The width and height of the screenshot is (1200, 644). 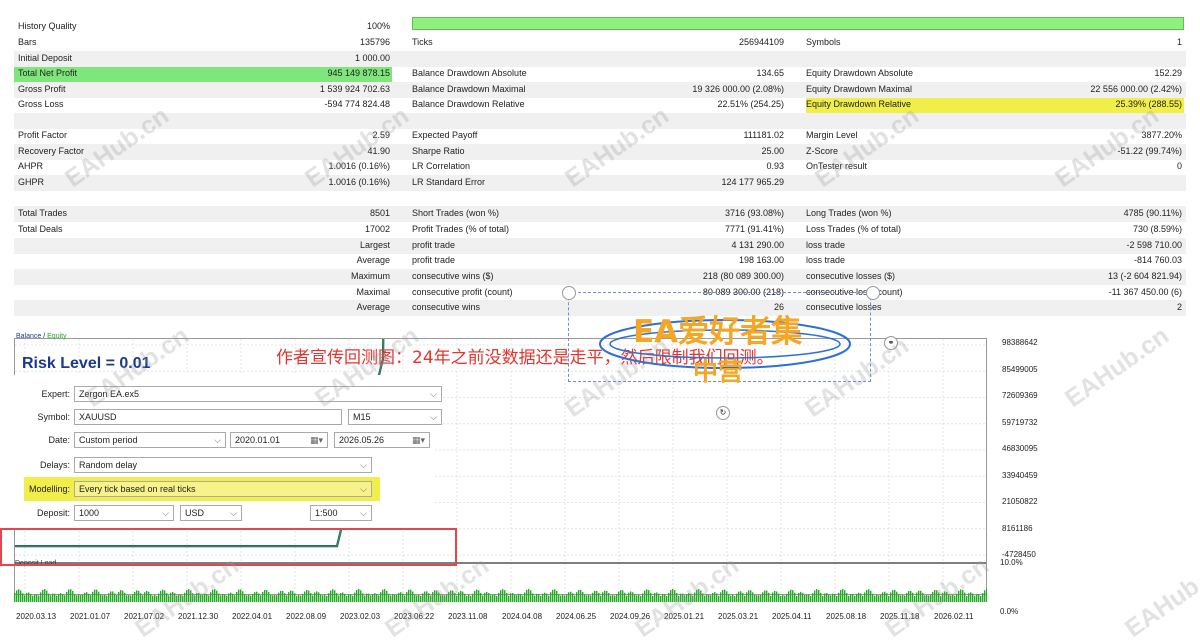 What do you see at coordinates (359, 182) in the screenshot?
I see `report-value: 1.0016 (0.16%)` at bounding box center [359, 182].